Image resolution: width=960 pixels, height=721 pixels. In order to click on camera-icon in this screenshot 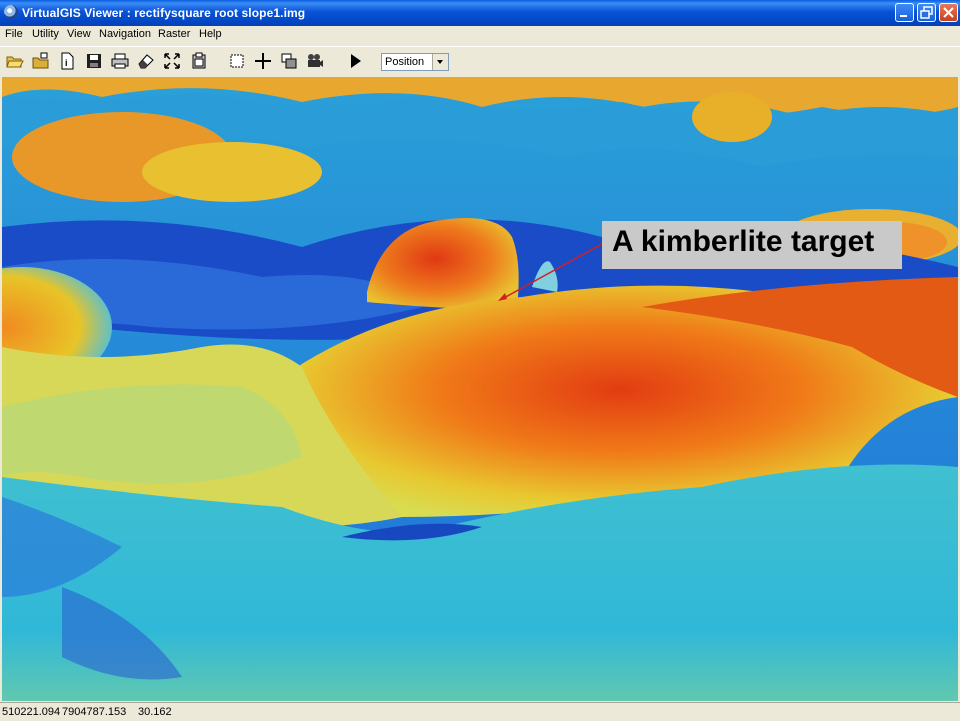, I will do `click(315, 61)`.